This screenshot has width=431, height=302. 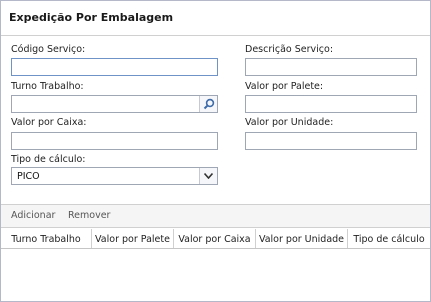 What do you see at coordinates (114, 141) in the screenshot?
I see `valor-por-caixa-input` at bounding box center [114, 141].